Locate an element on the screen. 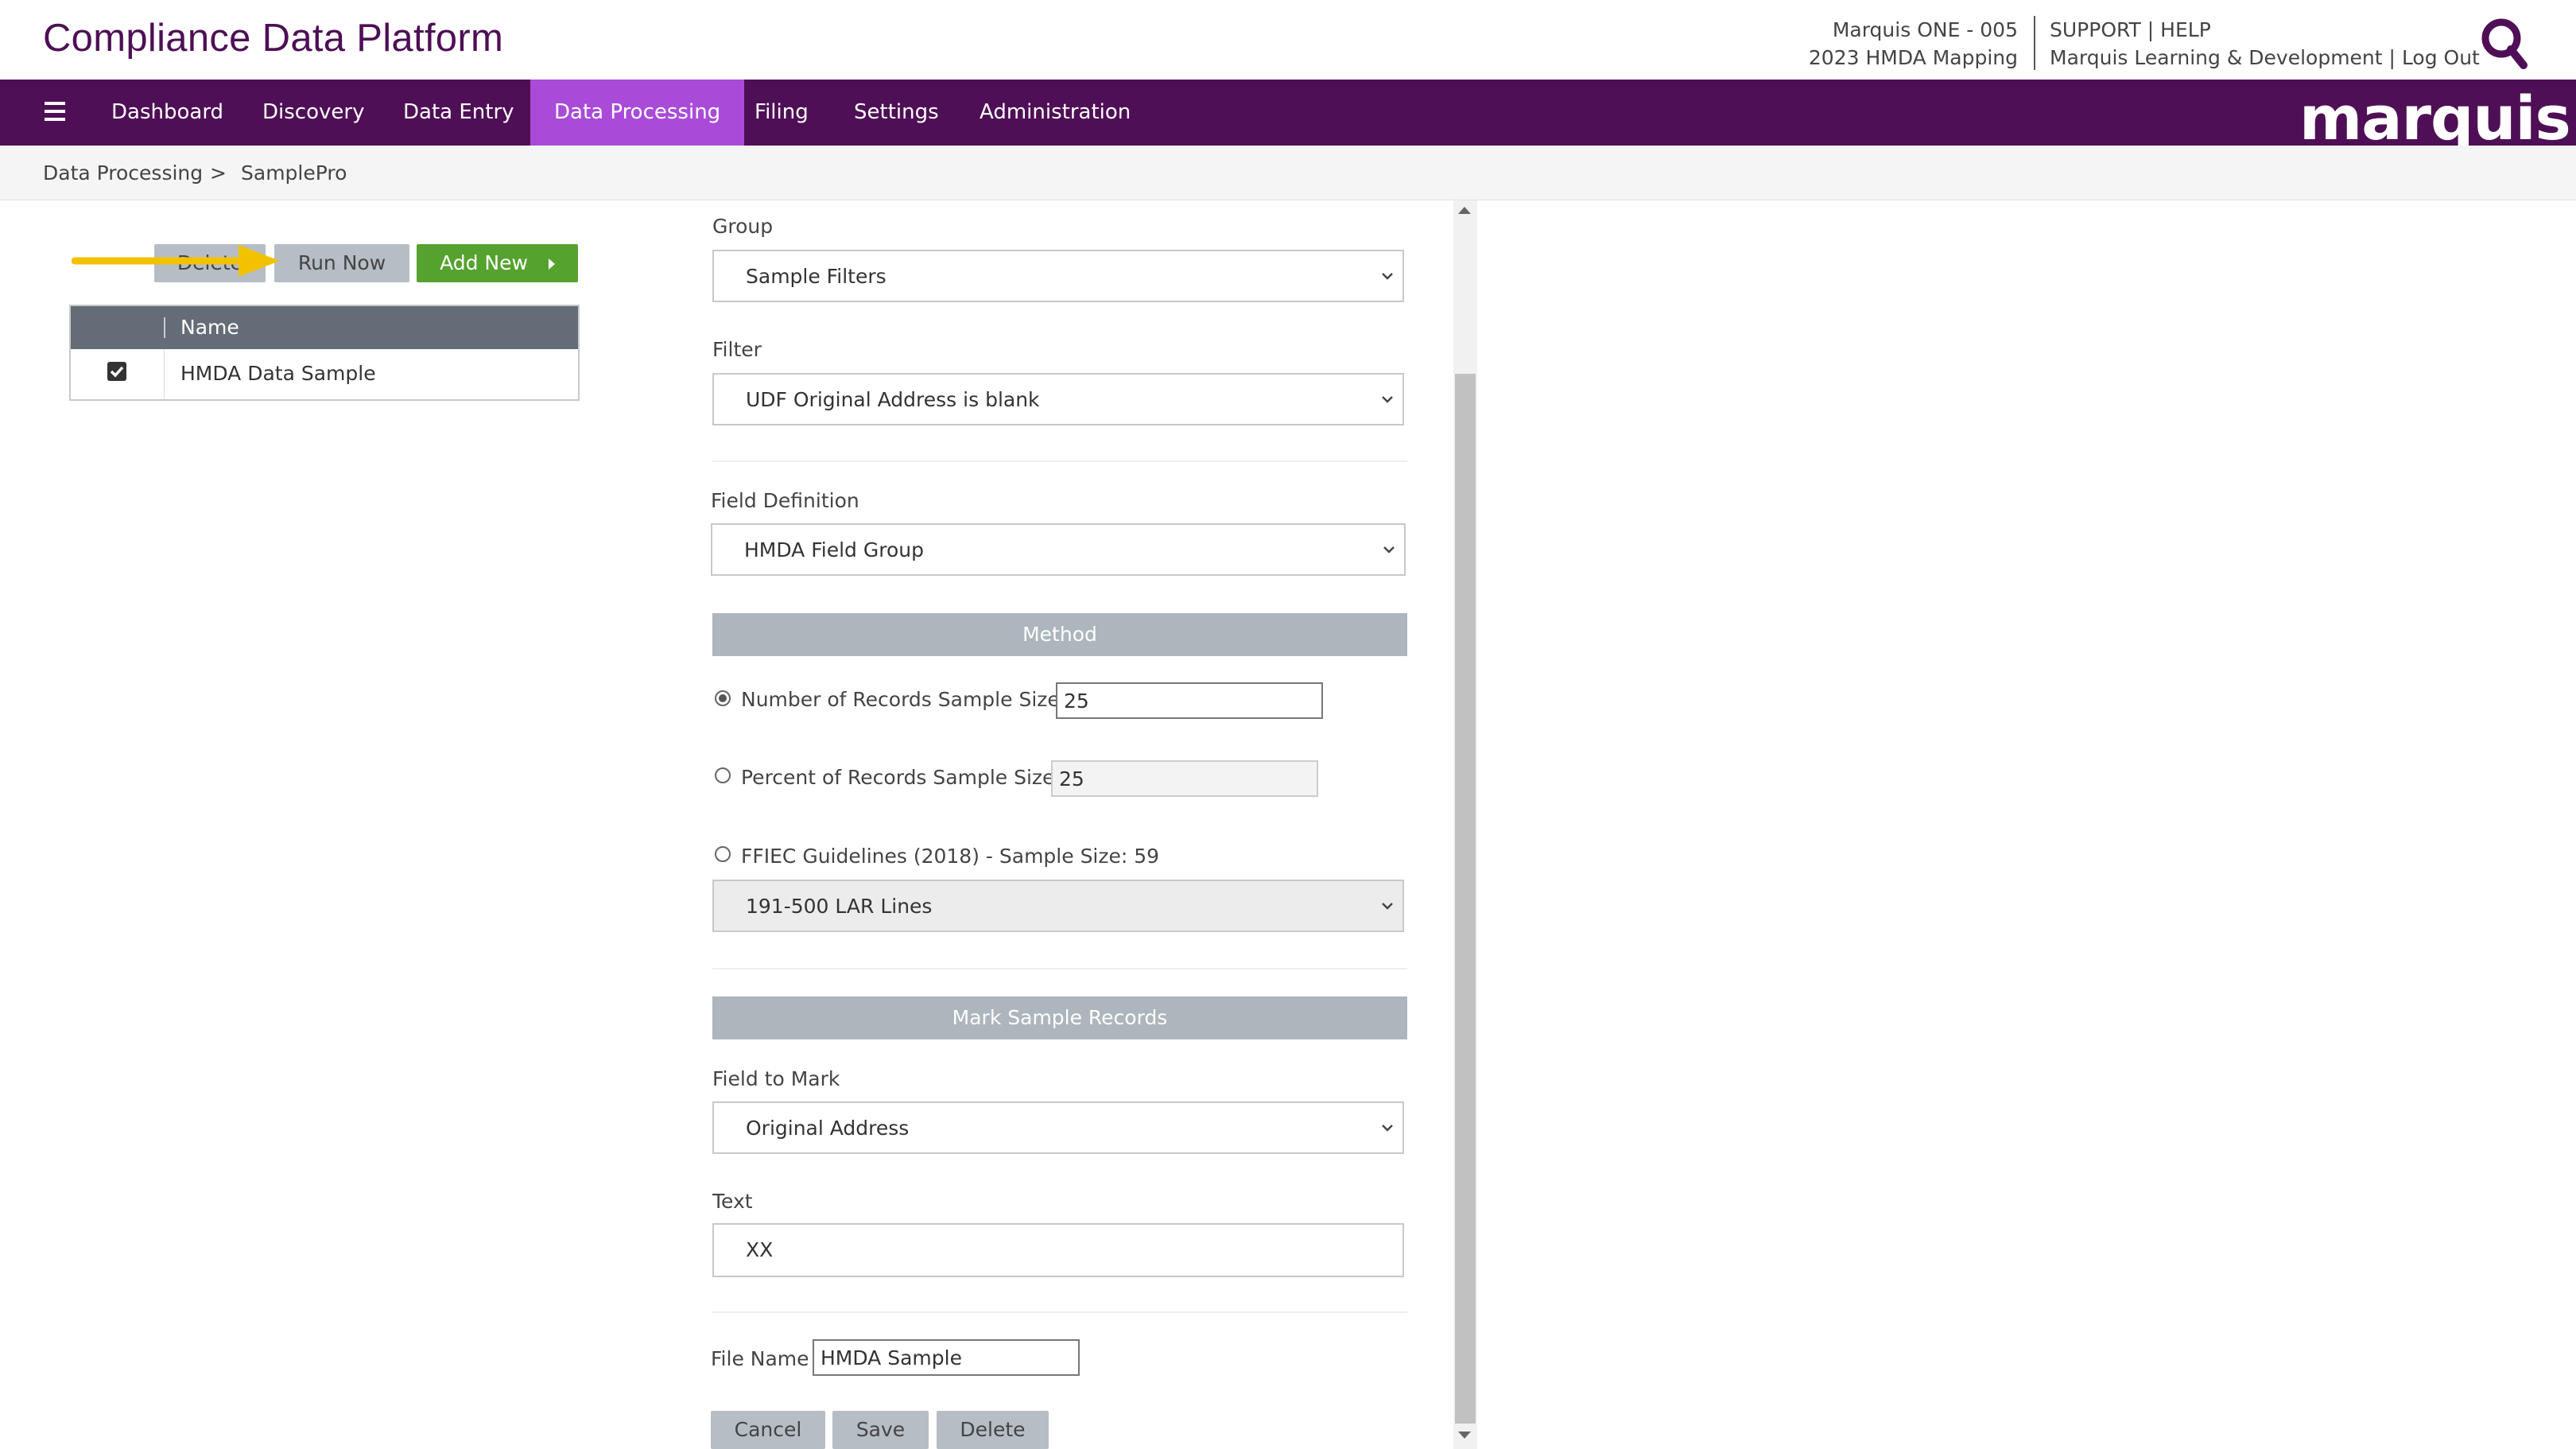 The height and width of the screenshot is (1449, 2576). field-to-mark-value: Original Address is located at coordinates (828, 1128).